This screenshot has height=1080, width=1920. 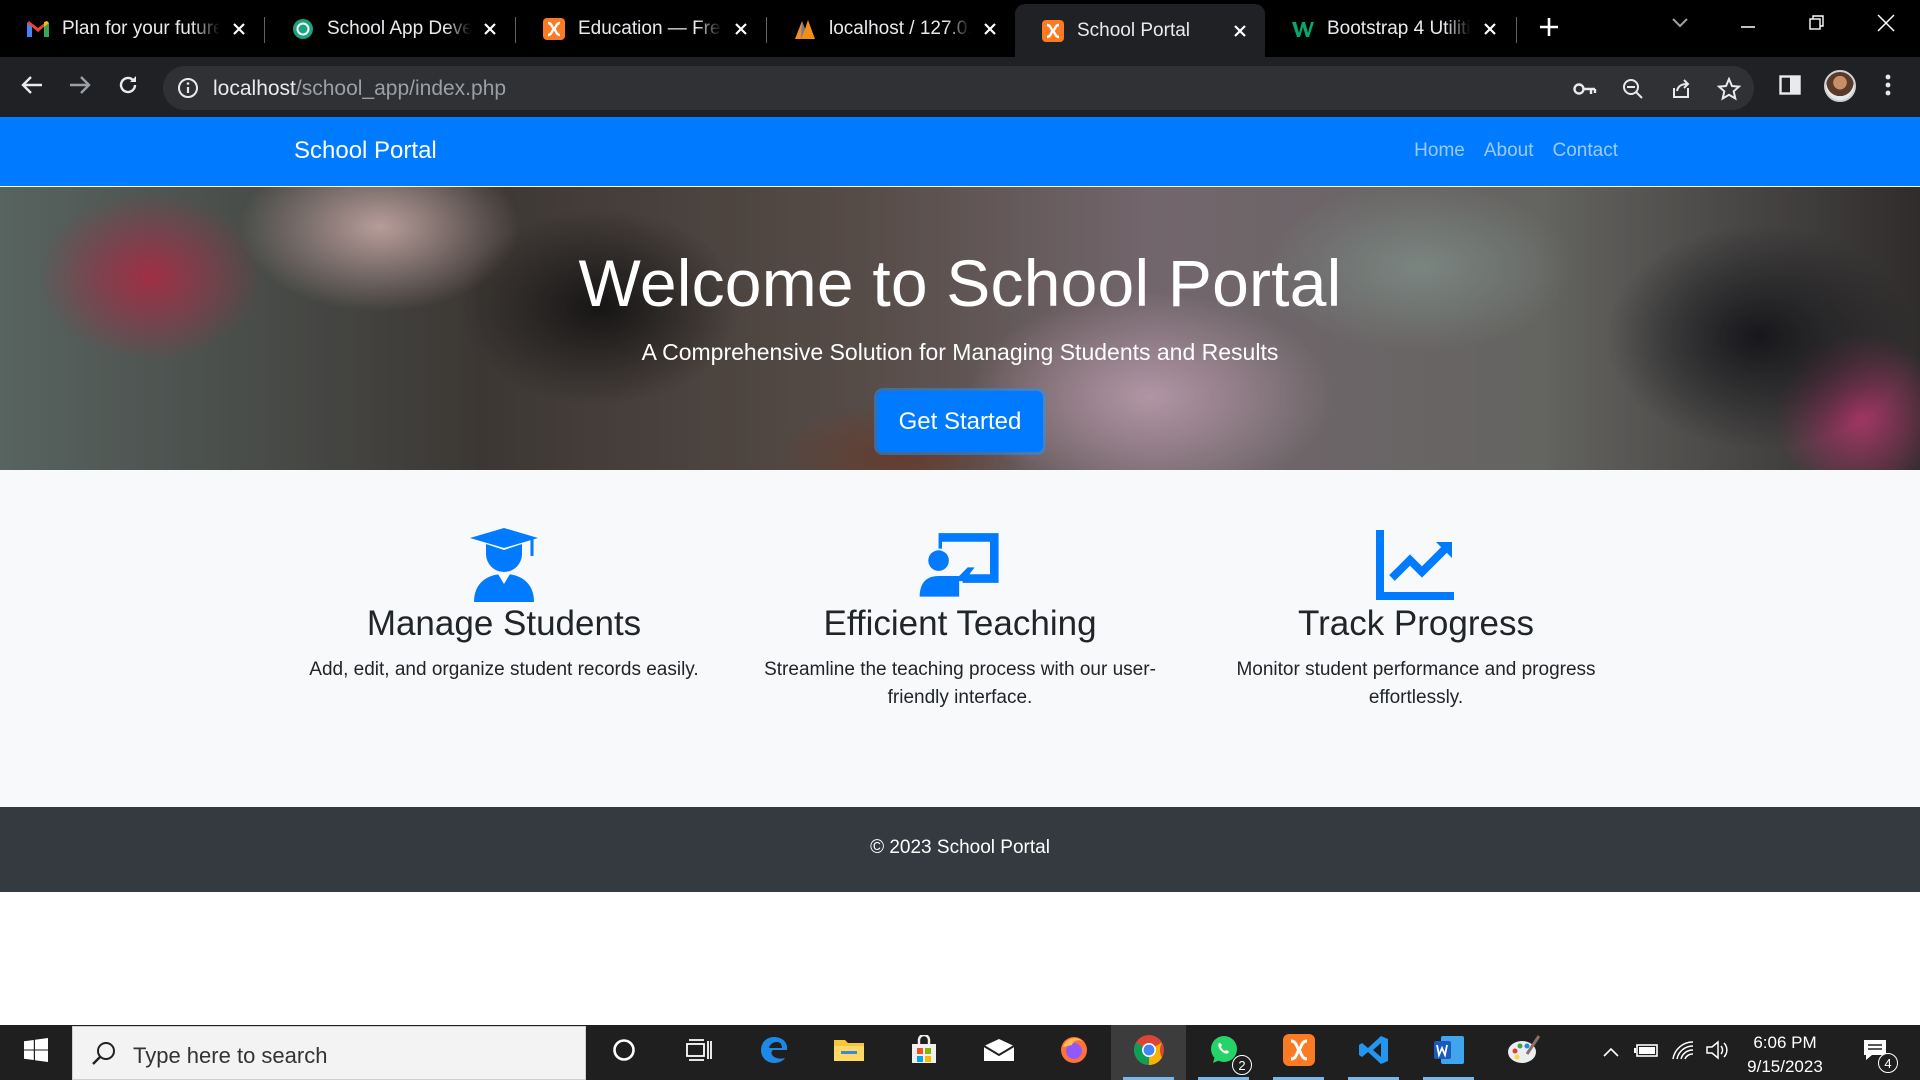 What do you see at coordinates (1785, 1055) in the screenshot?
I see `taskbar-clock: 6:06 PM 9/15/2023` at bounding box center [1785, 1055].